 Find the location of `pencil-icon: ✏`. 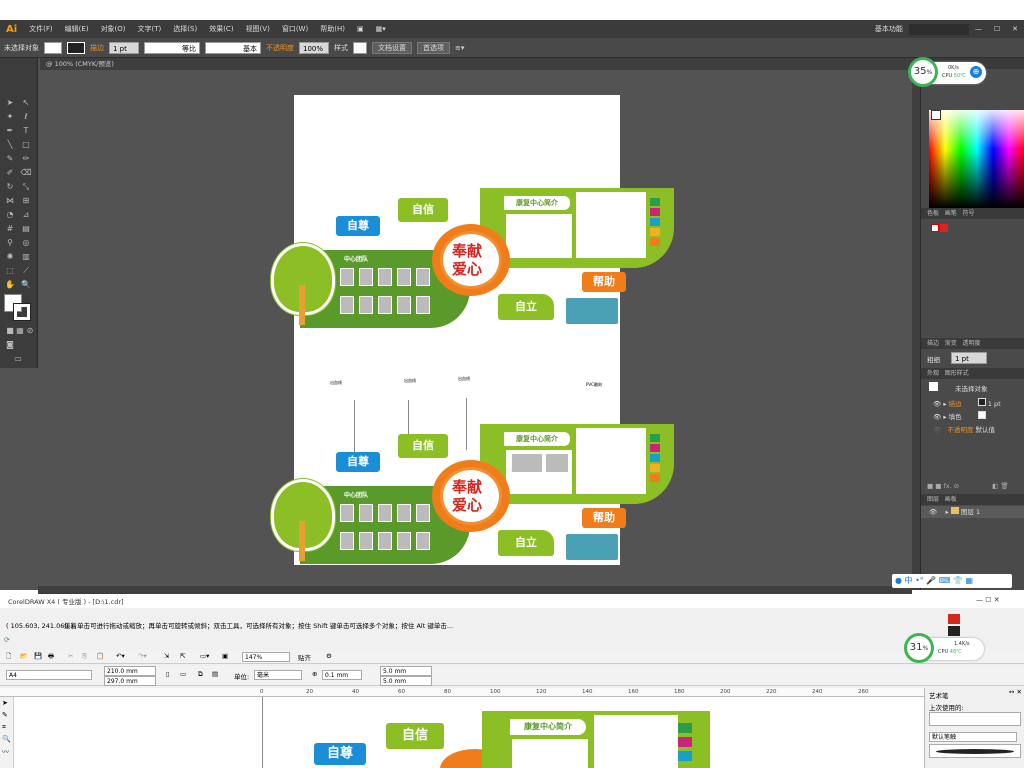

pencil-icon: ✏ is located at coordinates (26, 159).